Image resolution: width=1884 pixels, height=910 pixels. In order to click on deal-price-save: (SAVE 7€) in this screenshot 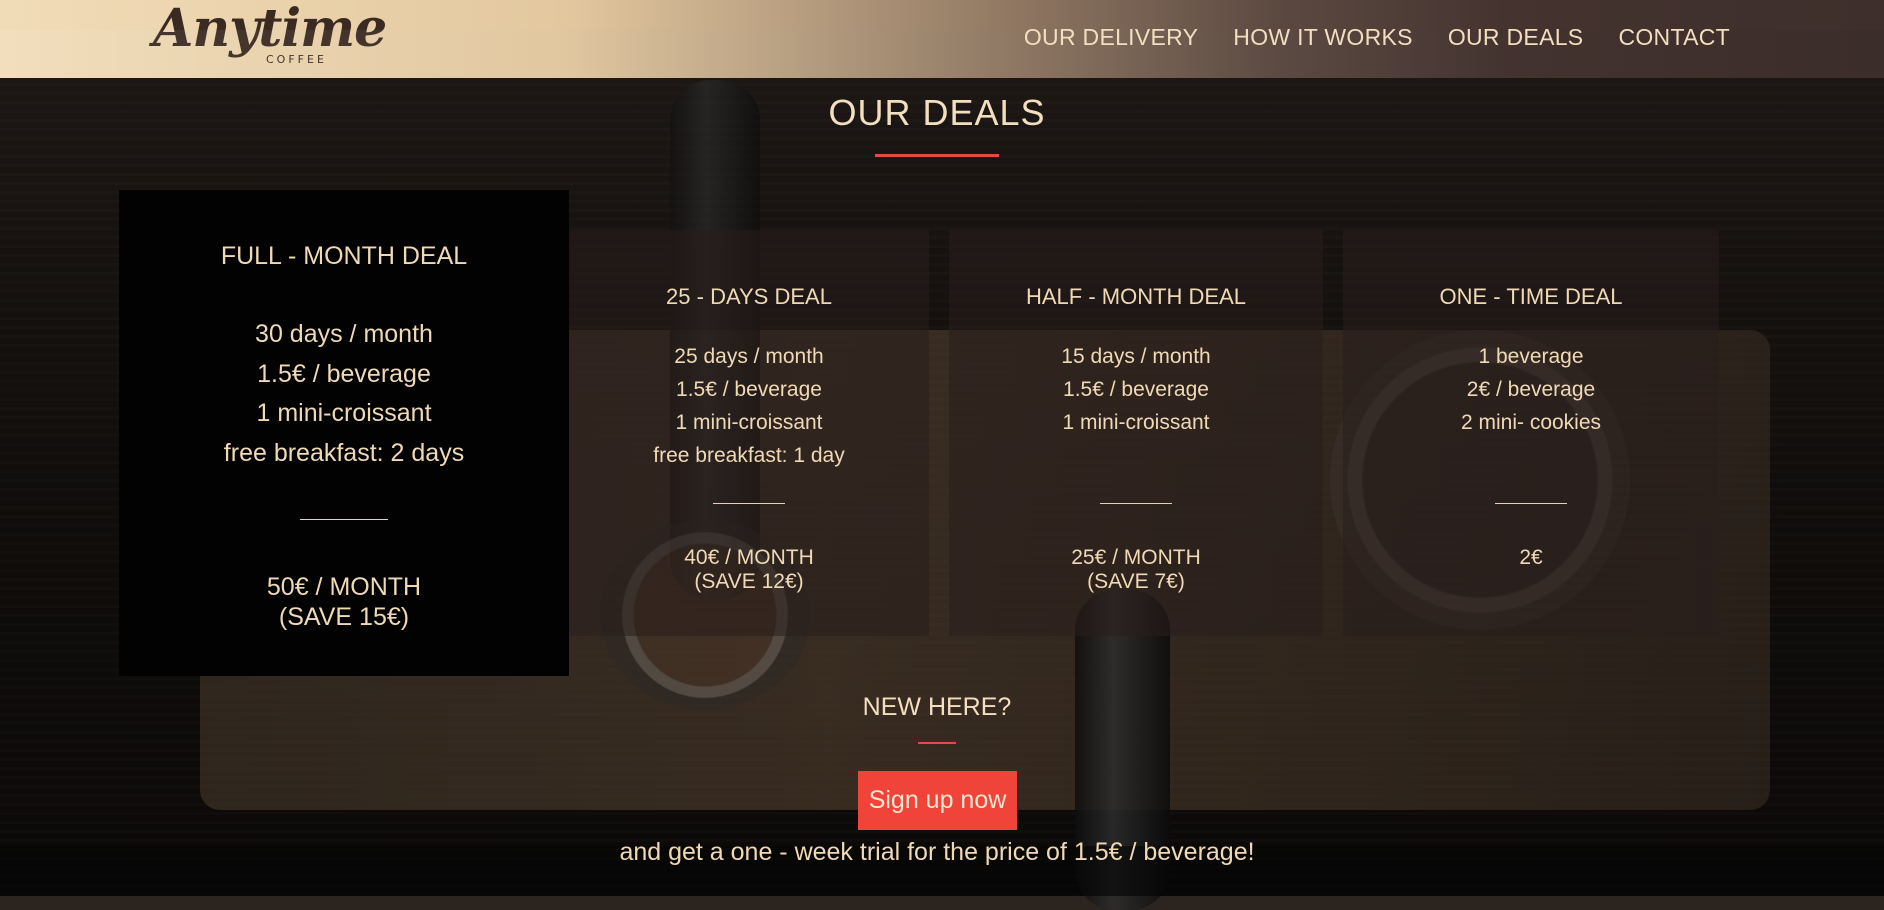, I will do `click(1136, 581)`.